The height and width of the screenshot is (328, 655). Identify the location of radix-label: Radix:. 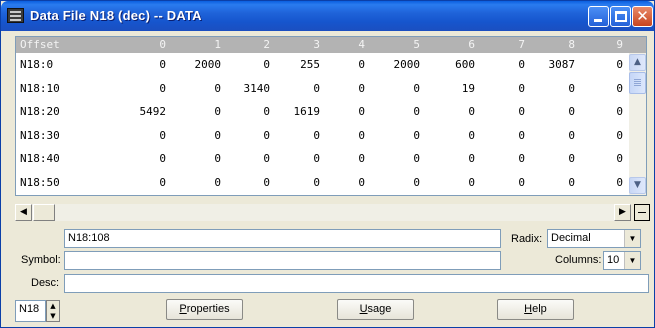
(527, 239).